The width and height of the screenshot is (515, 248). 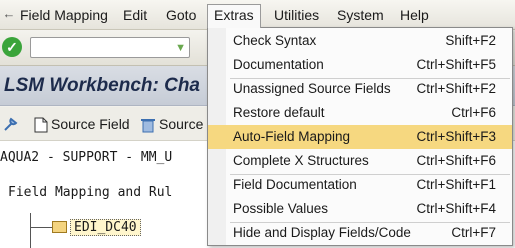 I want to click on menu-item-hide-display-fields-code: Hide and Display Fields/Code Ctrl+F7, so click(x=360, y=233).